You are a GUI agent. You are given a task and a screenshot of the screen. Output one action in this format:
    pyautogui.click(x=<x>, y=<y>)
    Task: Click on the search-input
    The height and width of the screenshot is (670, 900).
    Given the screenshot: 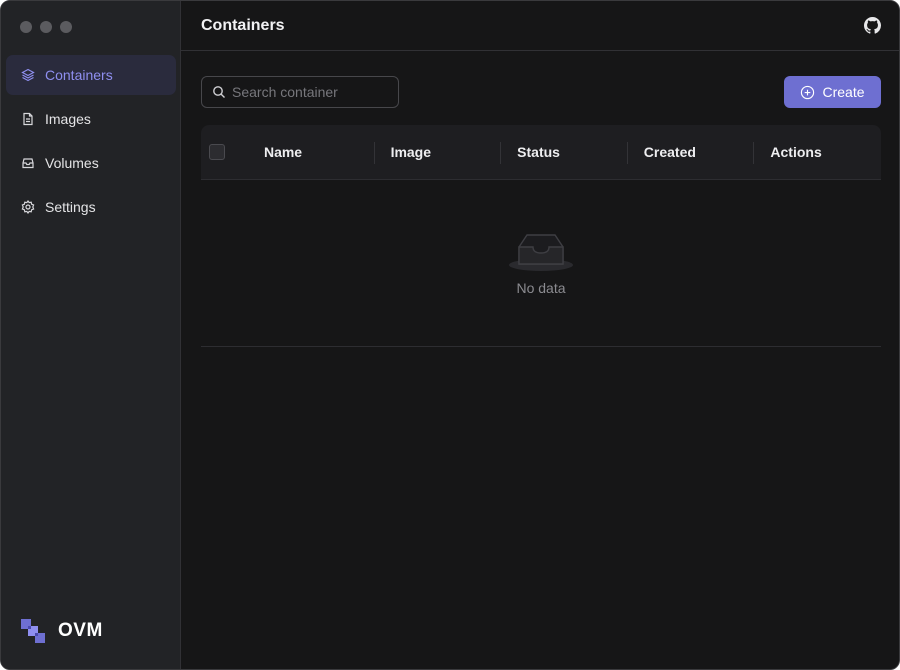 What is the action you would take?
    pyautogui.click(x=312, y=92)
    